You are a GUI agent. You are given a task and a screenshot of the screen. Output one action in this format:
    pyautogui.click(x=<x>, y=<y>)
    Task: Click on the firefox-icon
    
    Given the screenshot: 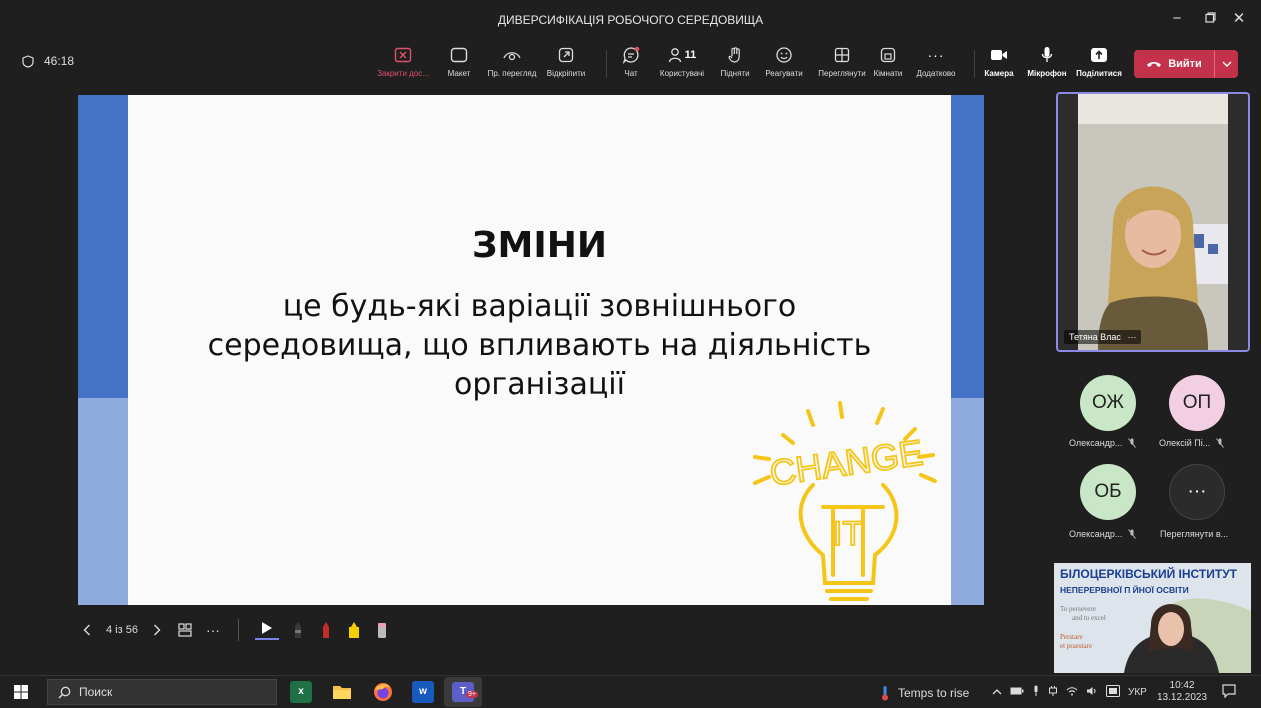 What is the action you would take?
    pyautogui.click(x=383, y=692)
    